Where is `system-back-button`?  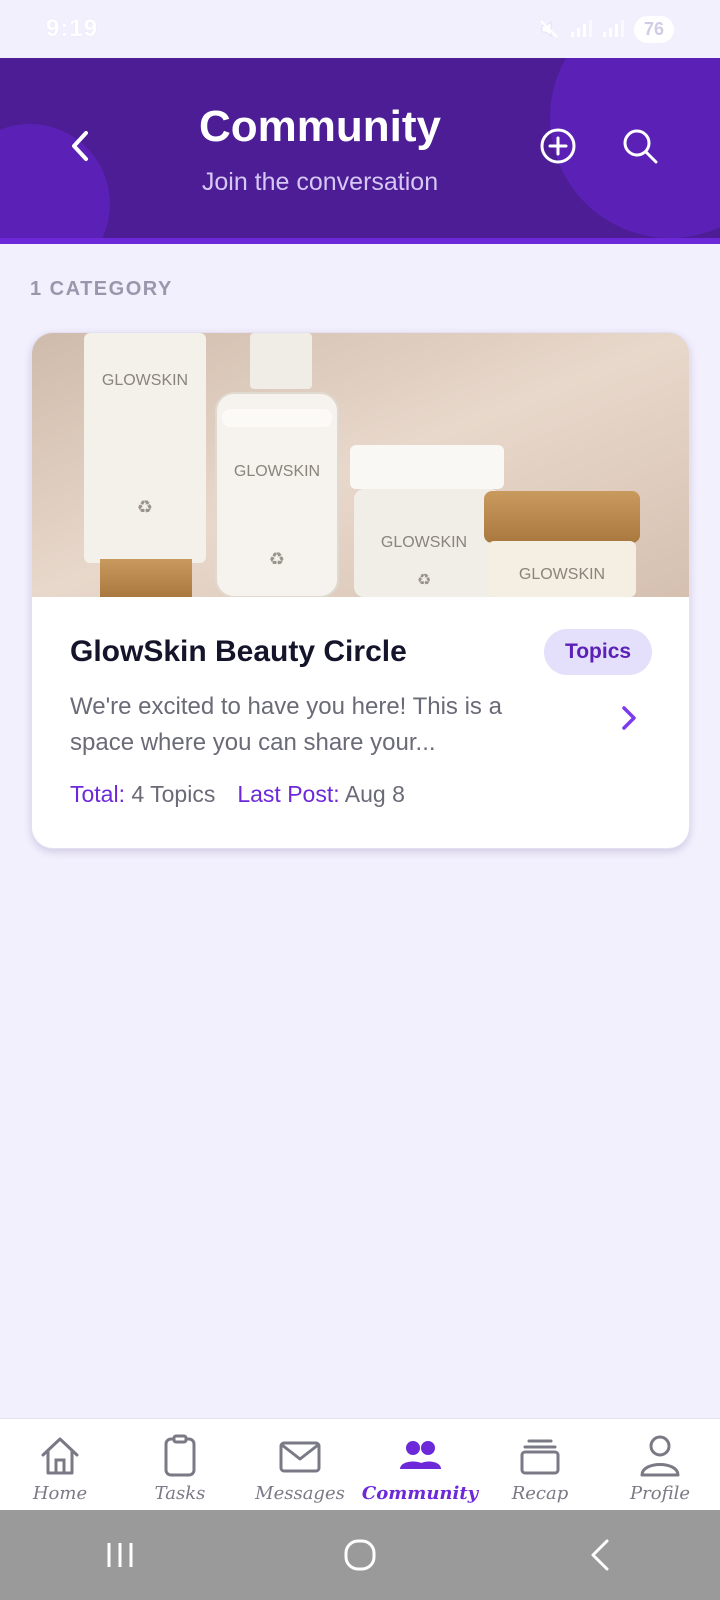
system-back-button is located at coordinates (600, 1555).